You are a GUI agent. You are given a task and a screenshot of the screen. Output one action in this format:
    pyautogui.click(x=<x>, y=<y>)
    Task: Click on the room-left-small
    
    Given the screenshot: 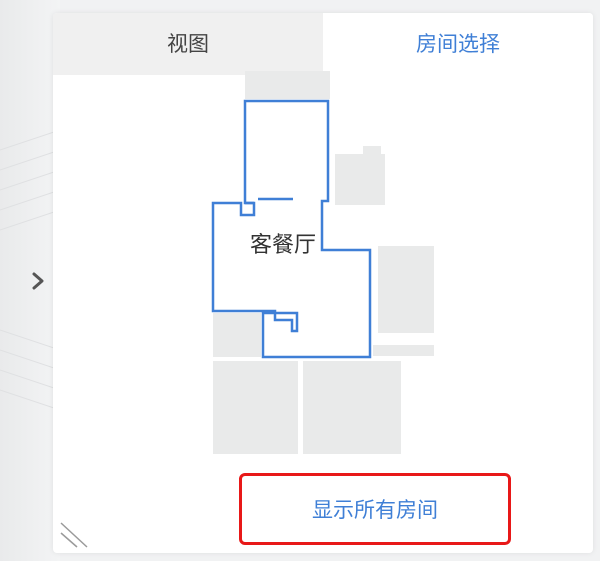 What is the action you would take?
    pyautogui.click(x=237, y=335)
    